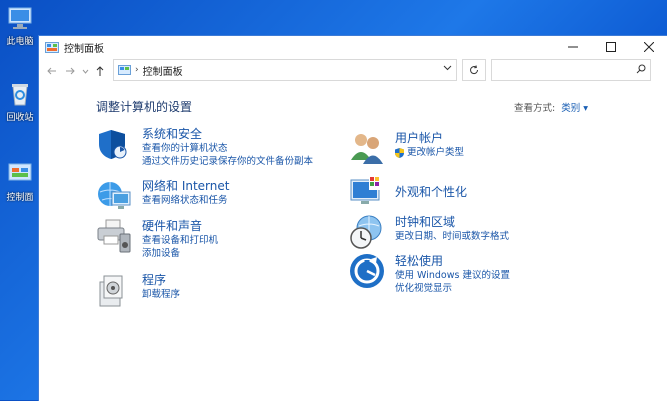 Image resolution: width=667 pixels, height=401 pixels. What do you see at coordinates (161, 294) in the screenshot?
I see `category-link: 卸载程序` at bounding box center [161, 294].